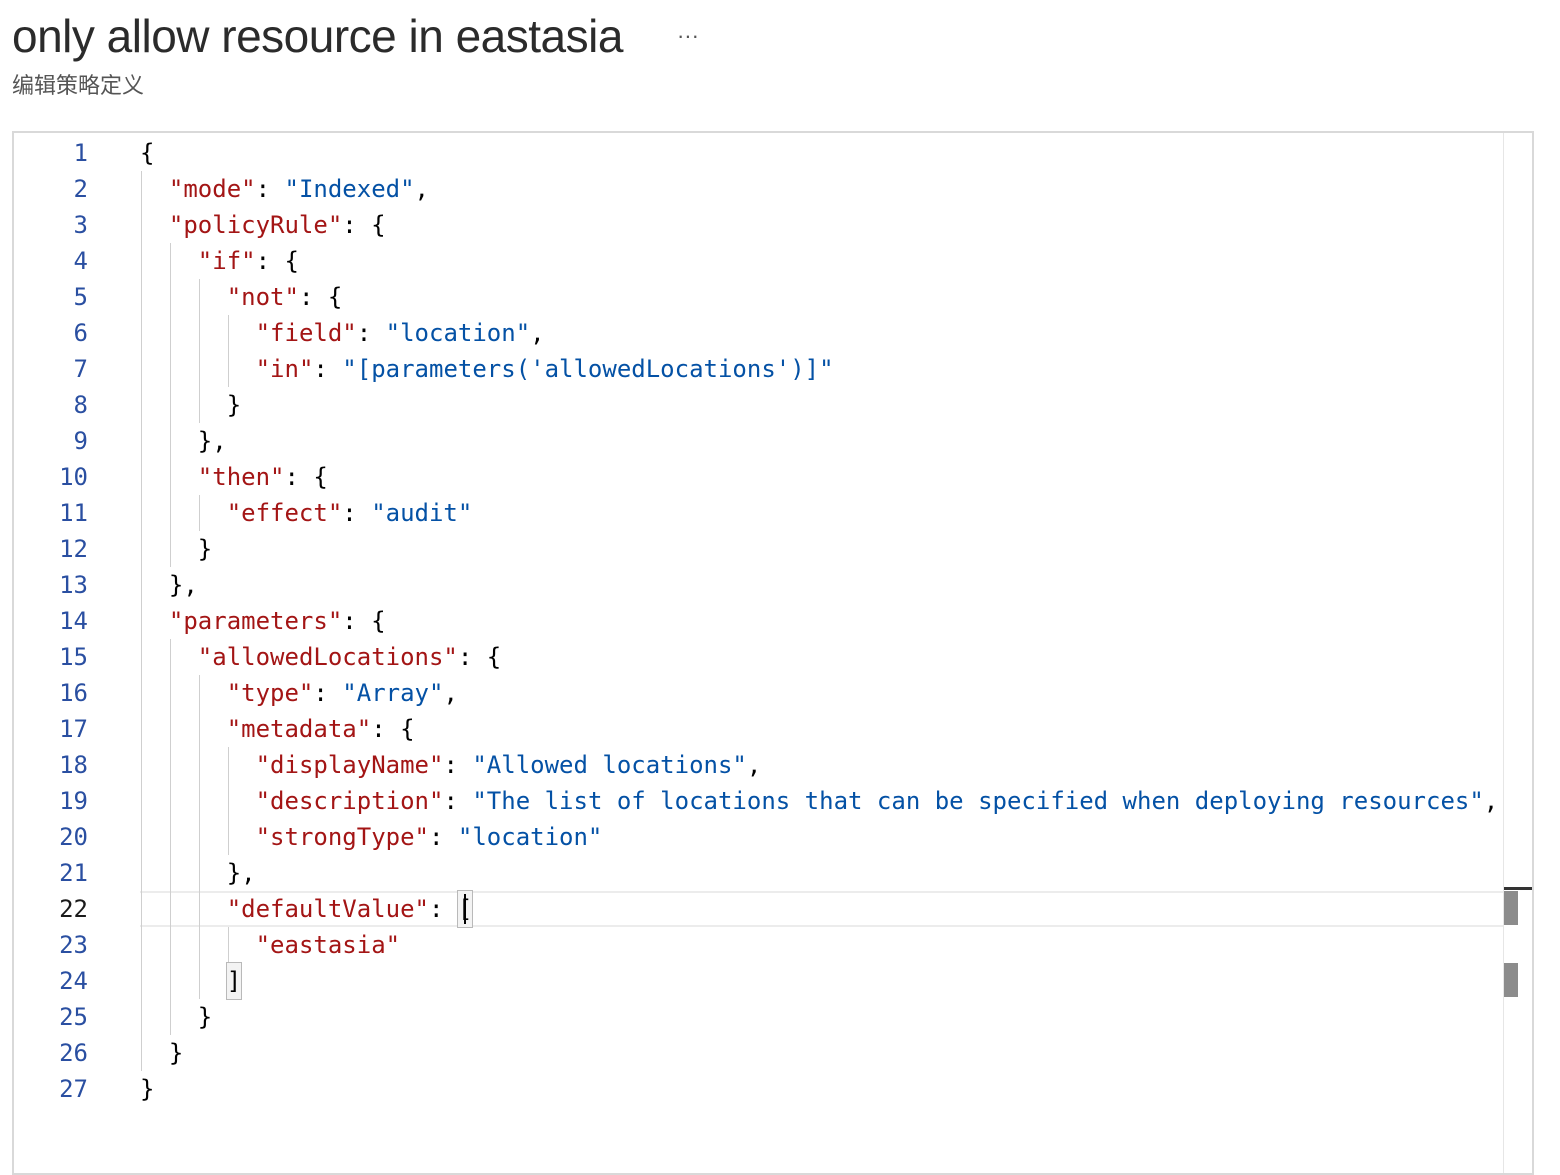  What do you see at coordinates (284, 513) in the screenshot?
I see `json-key: "effect"` at bounding box center [284, 513].